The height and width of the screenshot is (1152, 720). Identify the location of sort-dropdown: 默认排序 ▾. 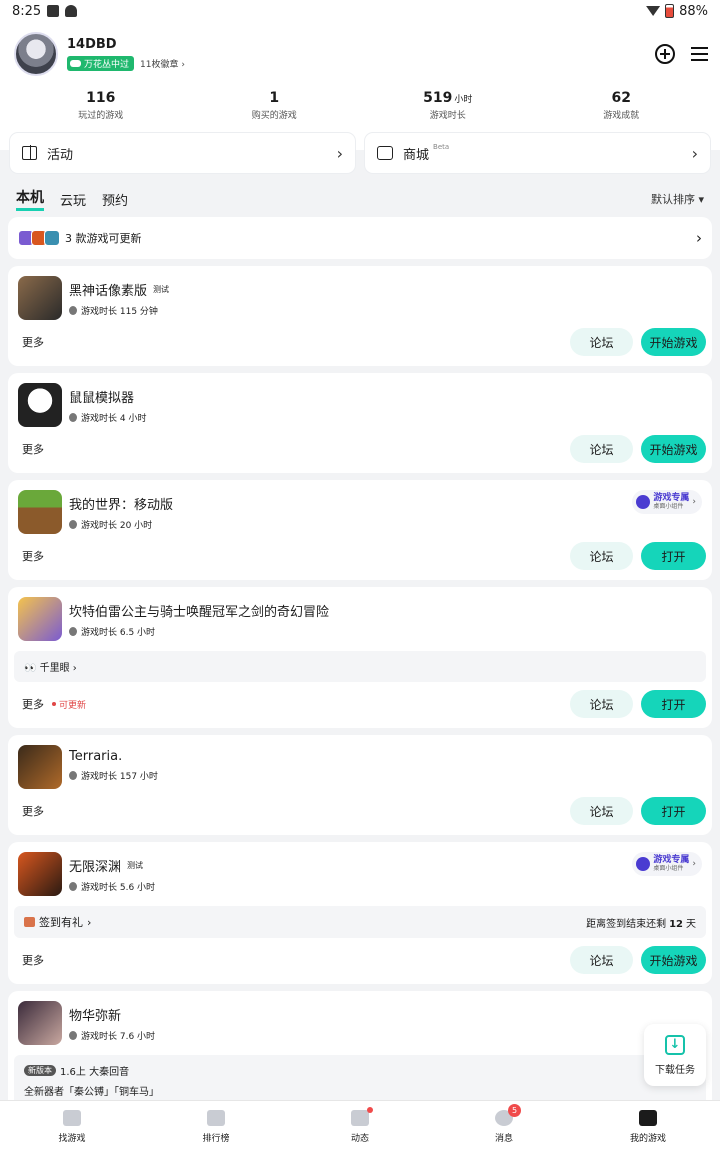
(677, 199).